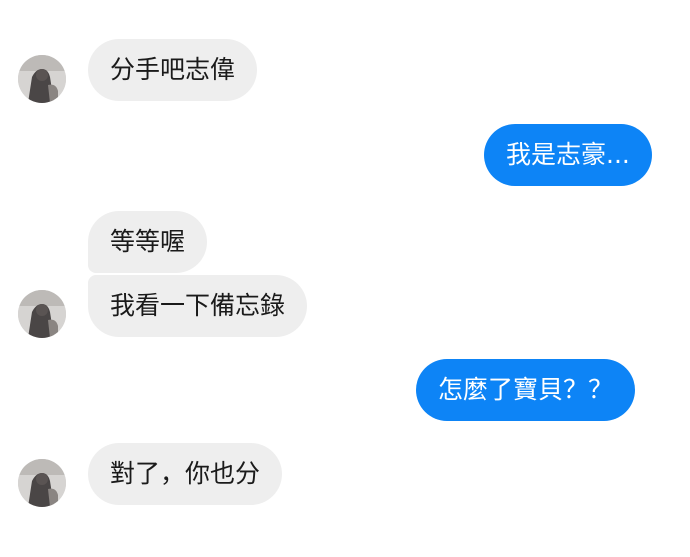 This screenshot has height=557, width=690. I want to click on outgoing-message-bubble: 怎麼了寶貝？？, so click(526, 390).